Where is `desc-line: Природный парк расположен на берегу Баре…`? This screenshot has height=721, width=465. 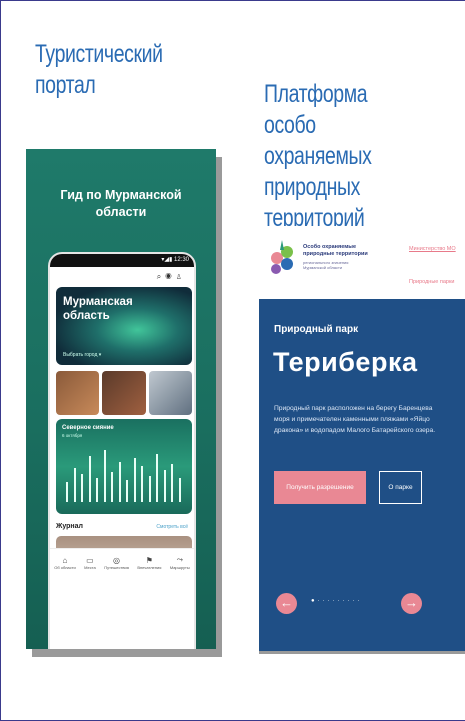 desc-line: Природный парк расположен на берегу Баре… is located at coordinates (353, 408).